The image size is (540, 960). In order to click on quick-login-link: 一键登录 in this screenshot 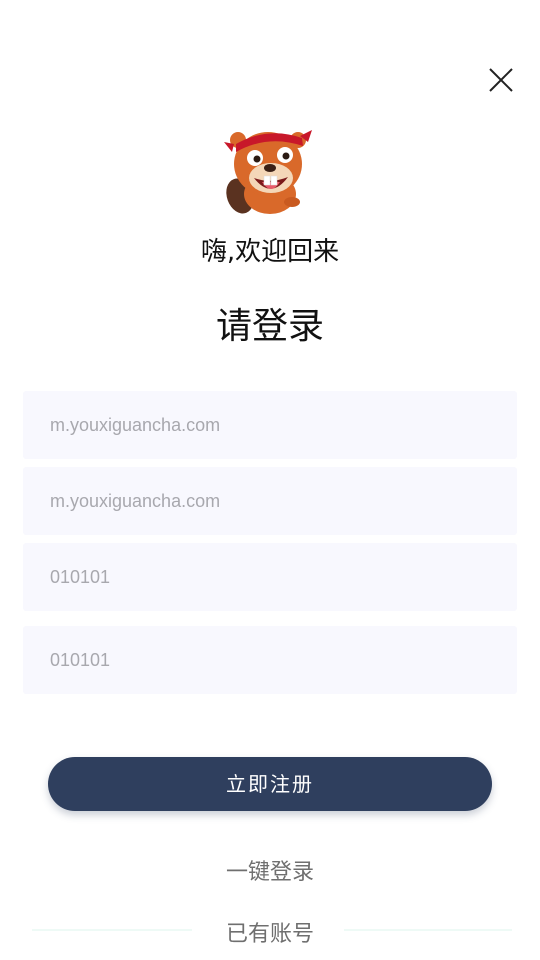, I will do `click(270, 873)`.